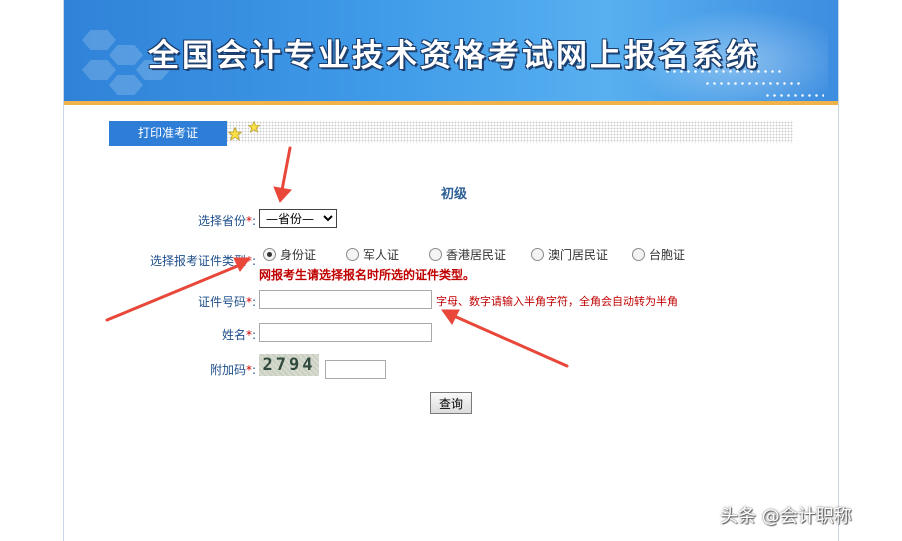 This screenshot has width=902, height=541. What do you see at coordinates (202, 261) in the screenshot?
I see `doc-type-label: 选择报考证件类型*:` at bounding box center [202, 261].